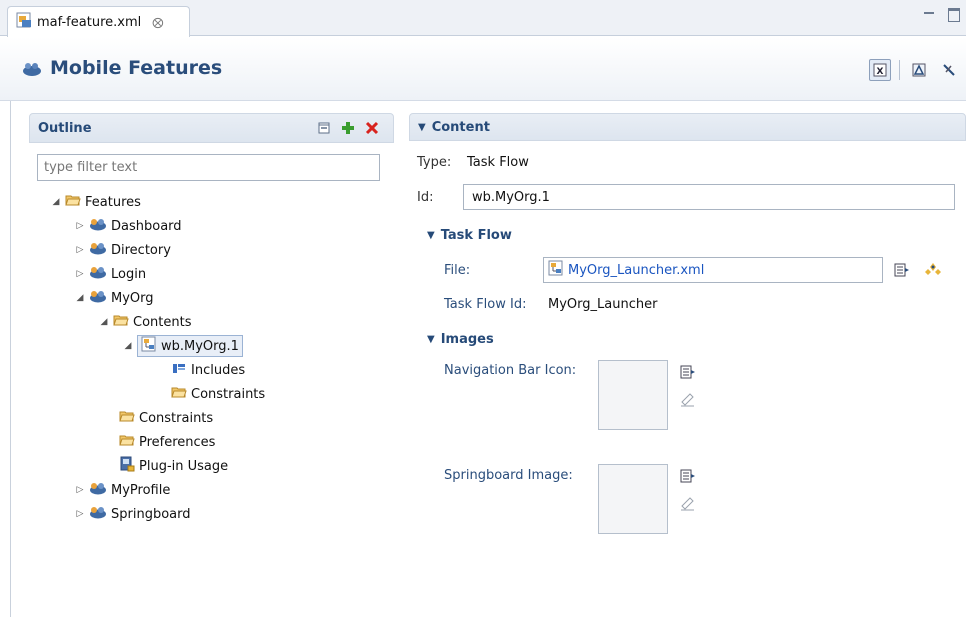  What do you see at coordinates (687, 127) in the screenshot?
I see `content-section-header: ▼ Content` at bounding box center [687, 127].